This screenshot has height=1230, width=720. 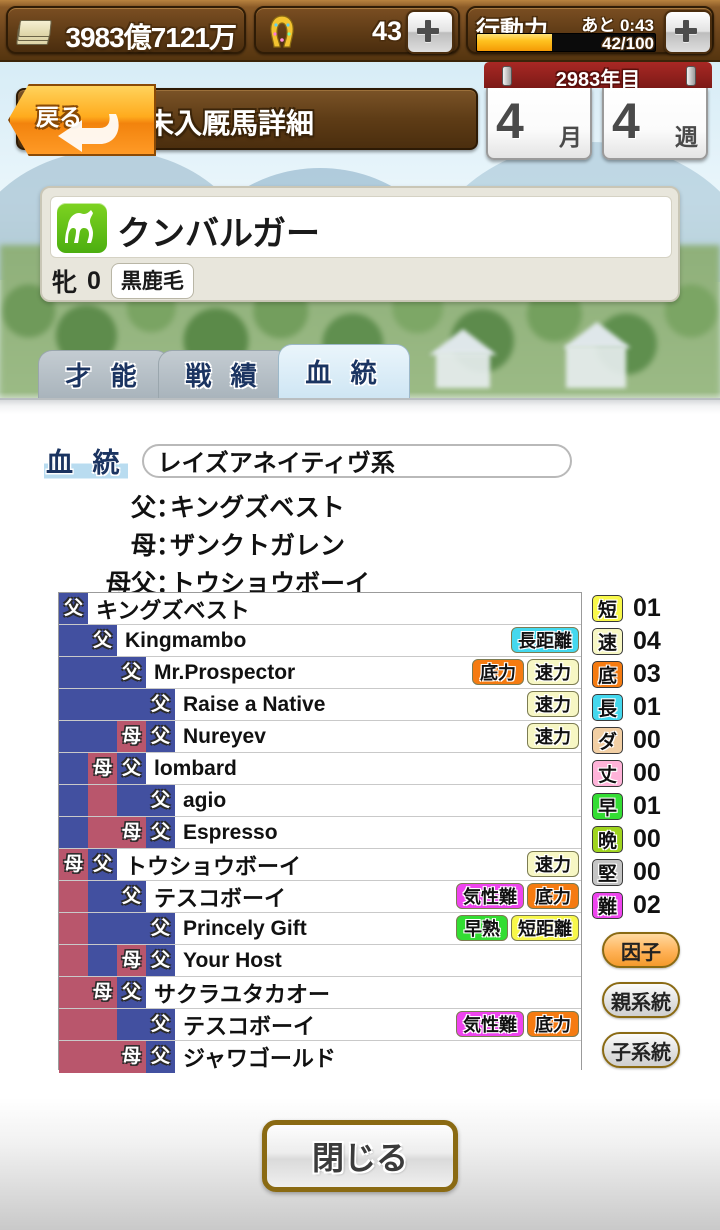 I want to click on pedigree-row: 母父 Espresso, so click(x=320, y=833).